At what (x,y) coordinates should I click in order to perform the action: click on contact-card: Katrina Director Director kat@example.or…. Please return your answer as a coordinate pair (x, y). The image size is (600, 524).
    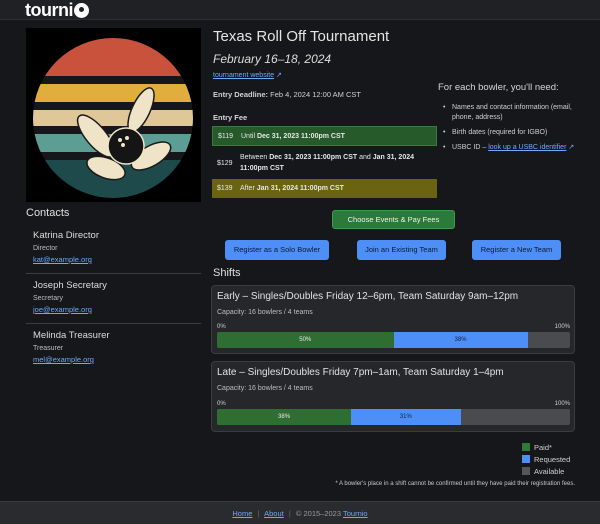
    Looking at the image, I should click on (113, 247).